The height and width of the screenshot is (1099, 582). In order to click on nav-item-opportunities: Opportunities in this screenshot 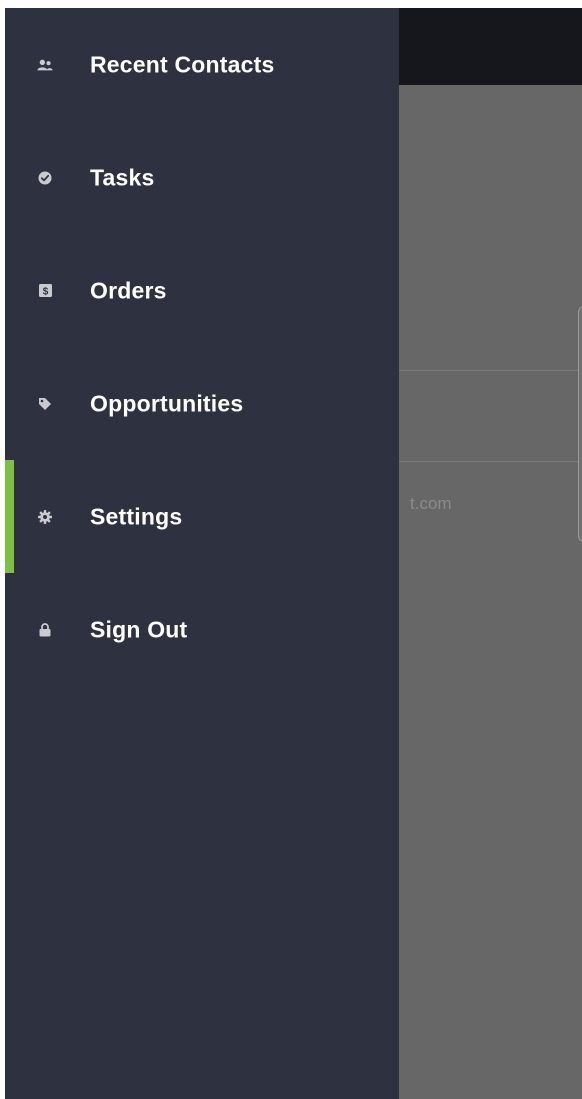, I will do `click(202, 403)`.